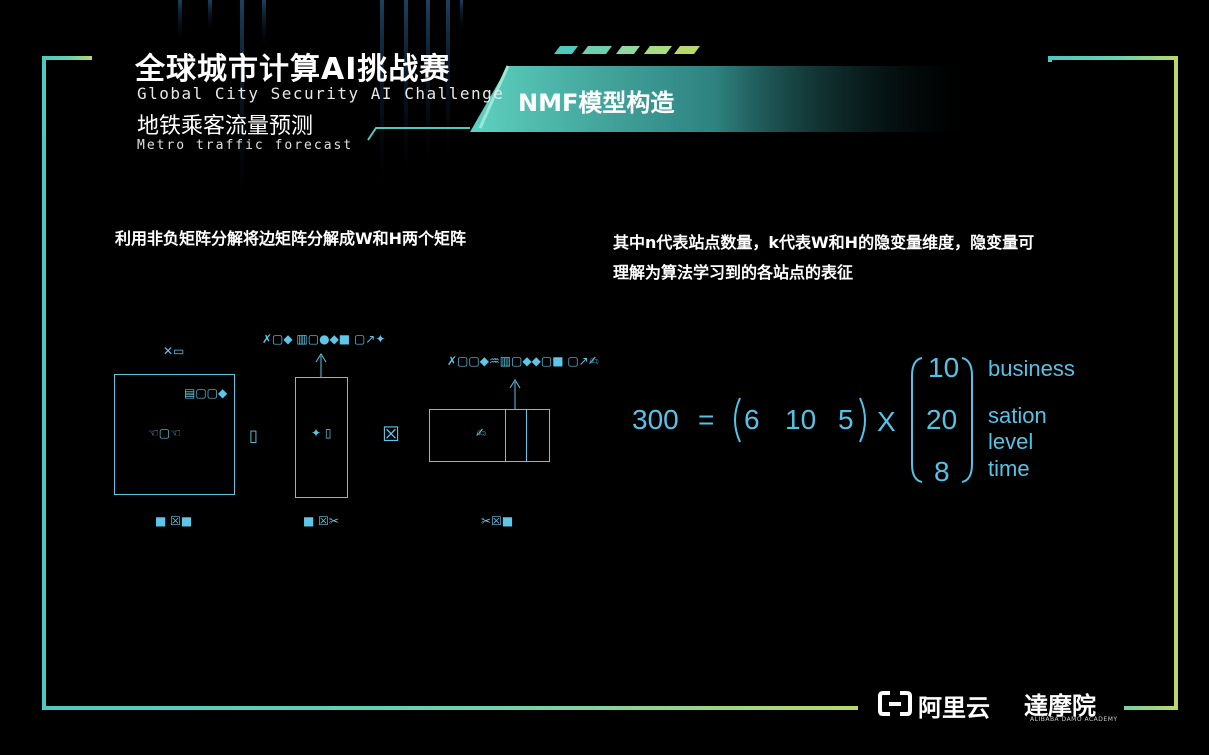 Image resolution: width=1209 pixels, height=755 pixels. I want to click on eq-equals: =, so click(706, 419).